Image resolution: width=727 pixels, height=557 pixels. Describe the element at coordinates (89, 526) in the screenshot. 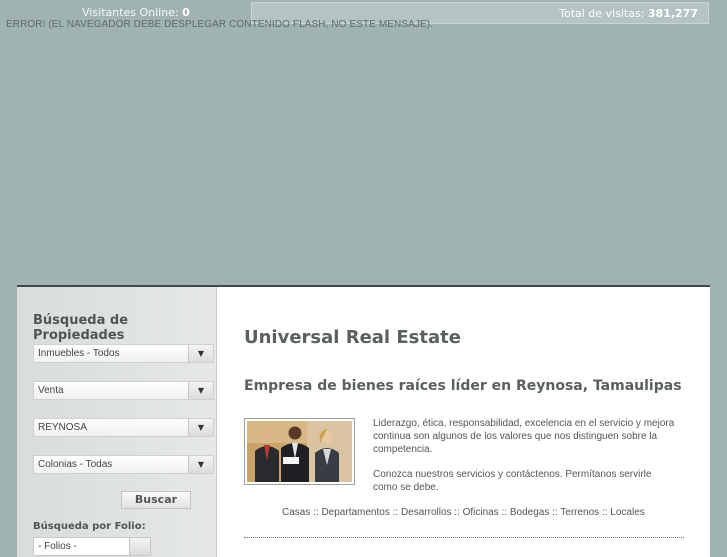

I see `folio-search-label: Búsqueda por Folio:` at that location.